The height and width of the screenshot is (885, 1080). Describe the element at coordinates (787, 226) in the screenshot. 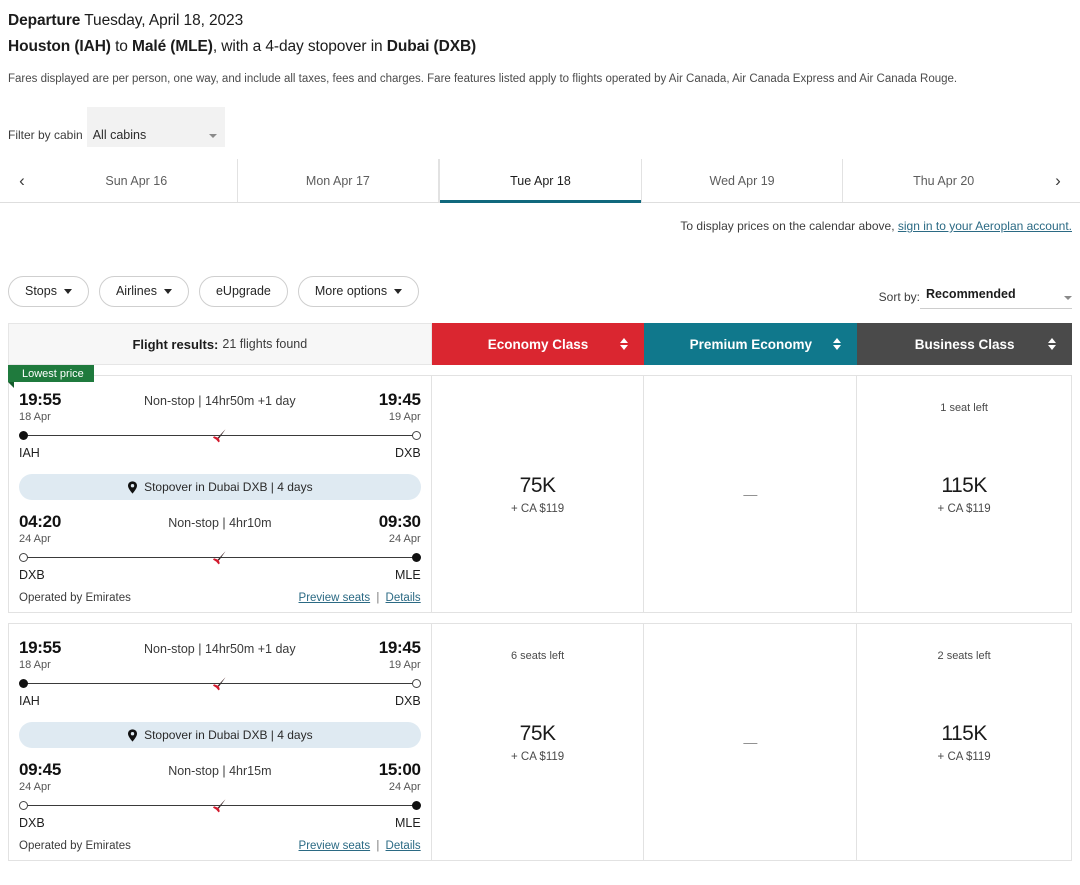

I see `signin-prompt-text: To display prices on the calendar above,` at that location.